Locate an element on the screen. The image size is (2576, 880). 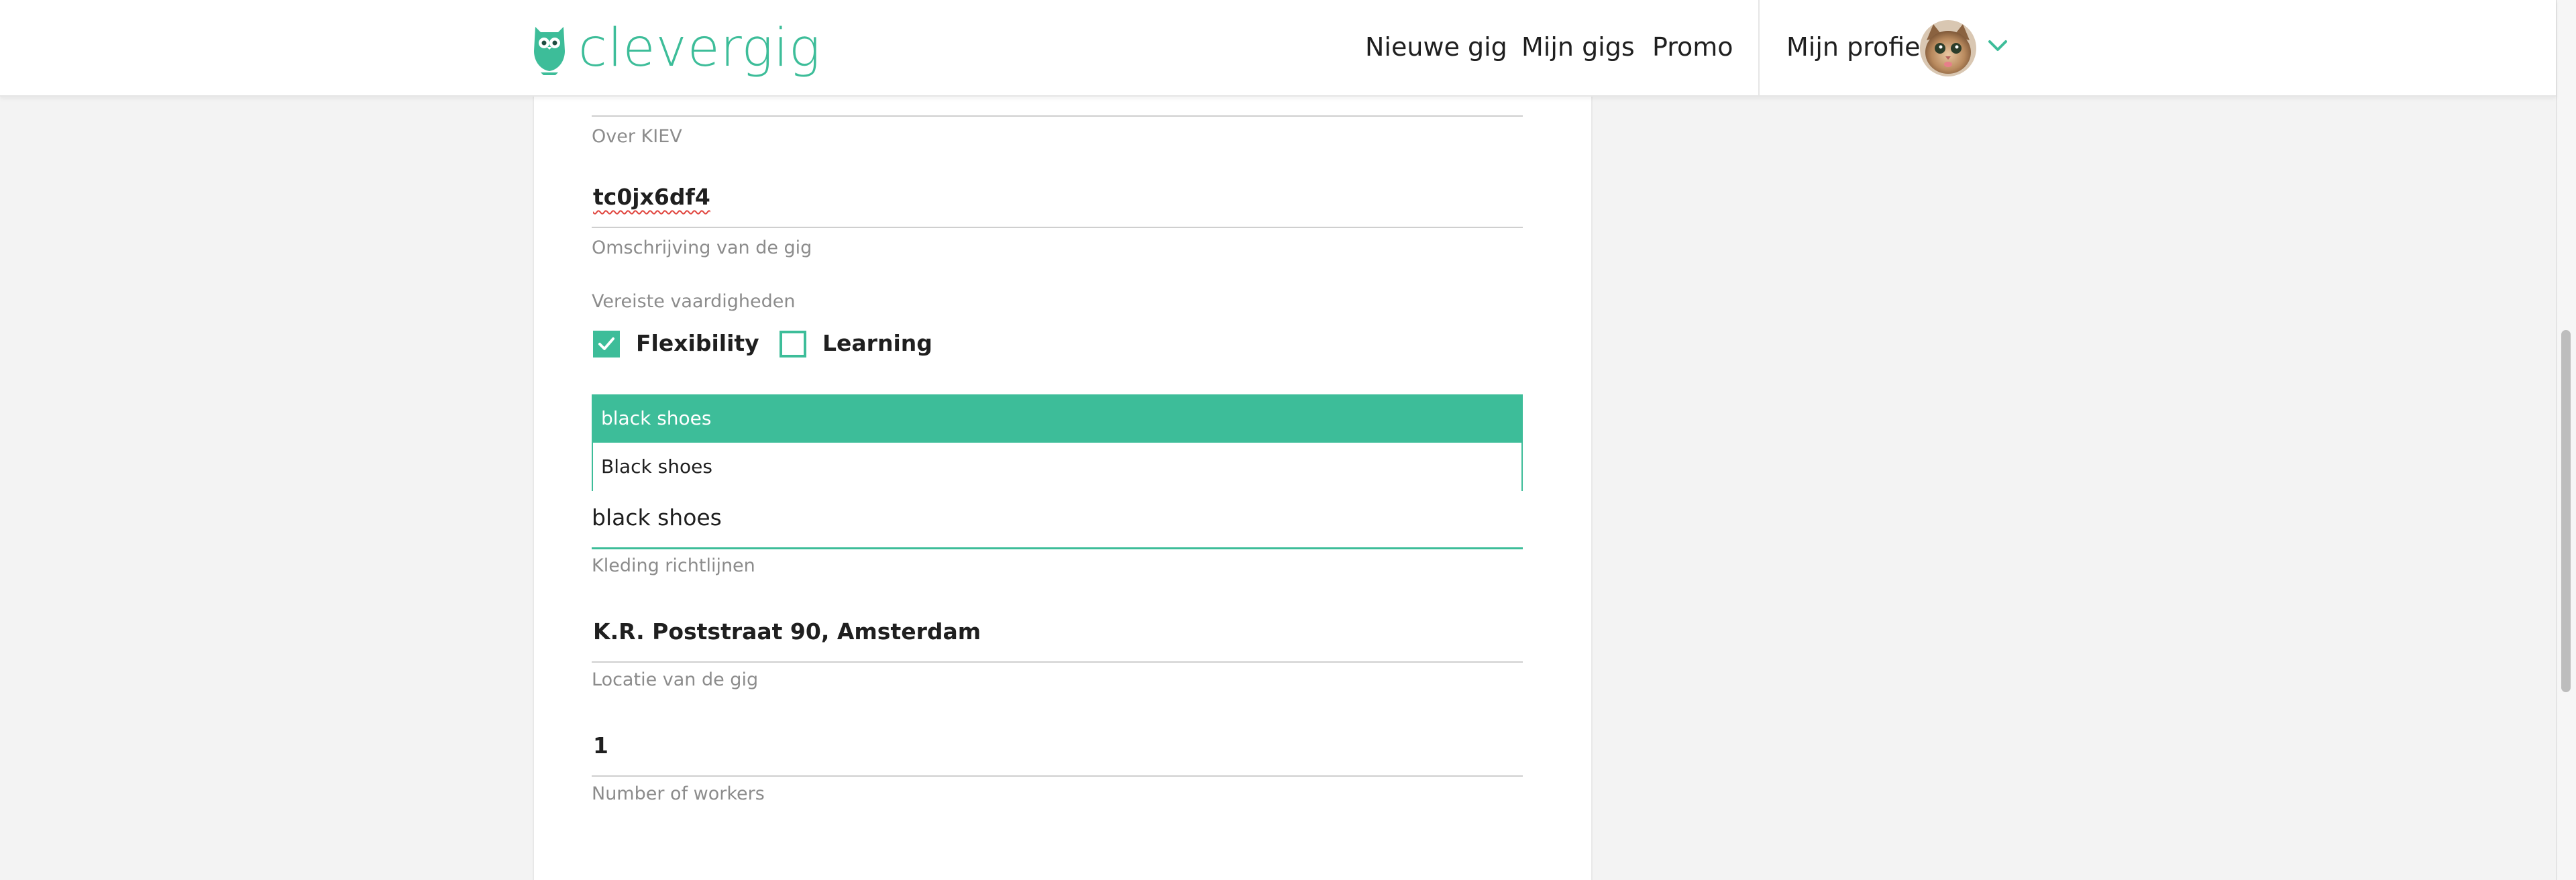
dress-code-suggestions: black shoes Black shoes is located at coordinates (1057, 443).